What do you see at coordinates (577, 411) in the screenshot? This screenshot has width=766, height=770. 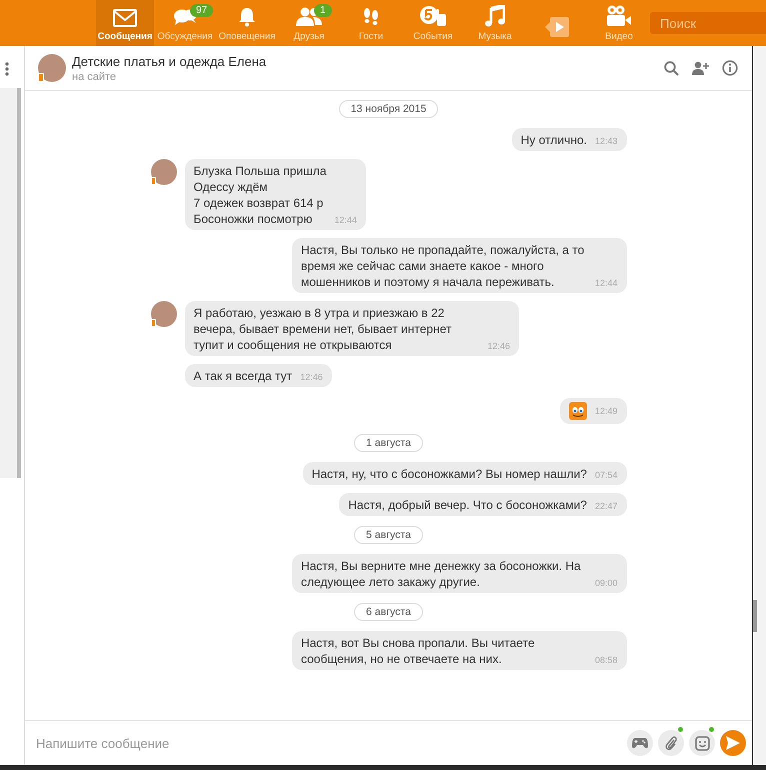 I see `smiley-face-icon` at bounding box center [577, 411].